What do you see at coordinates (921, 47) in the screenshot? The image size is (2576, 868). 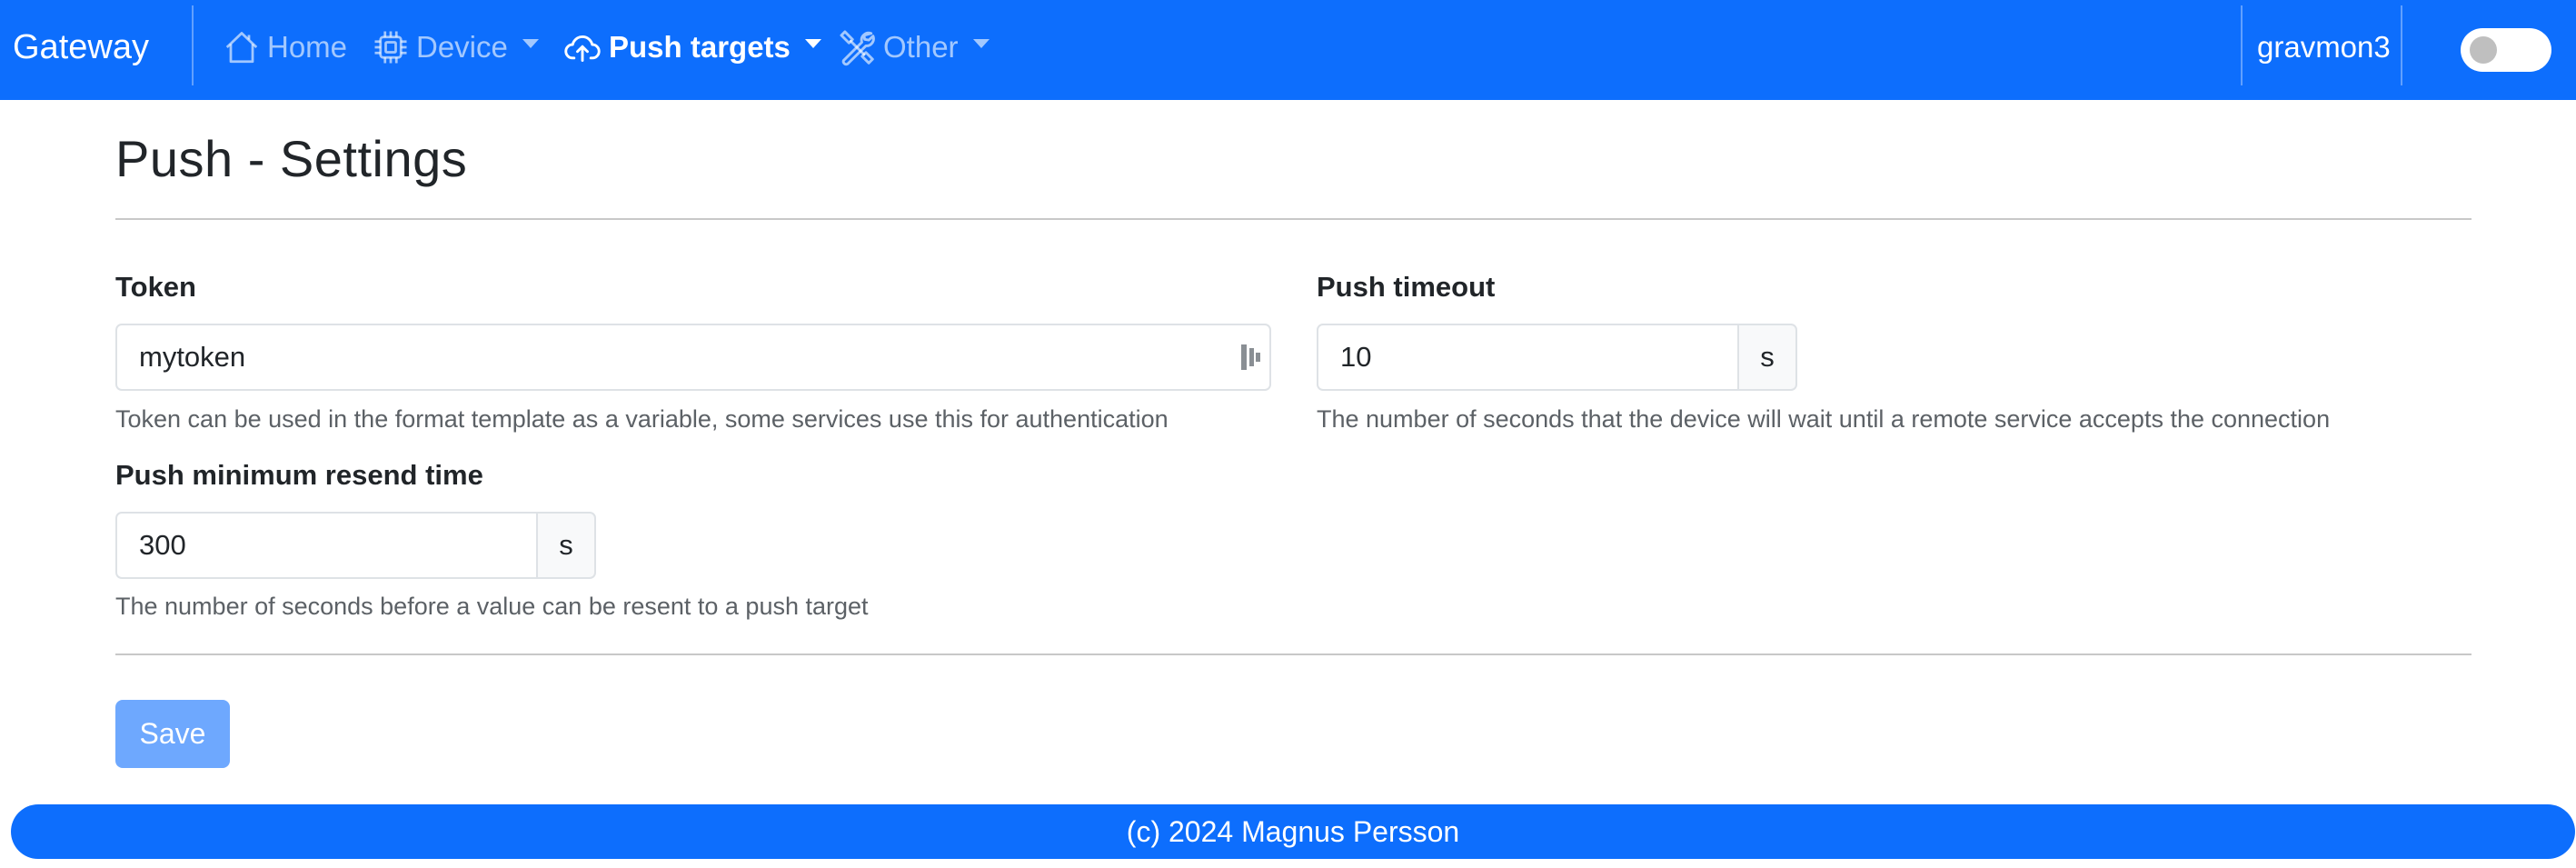 I see `nav-item-label: Other` at bounding box center [921, 47].